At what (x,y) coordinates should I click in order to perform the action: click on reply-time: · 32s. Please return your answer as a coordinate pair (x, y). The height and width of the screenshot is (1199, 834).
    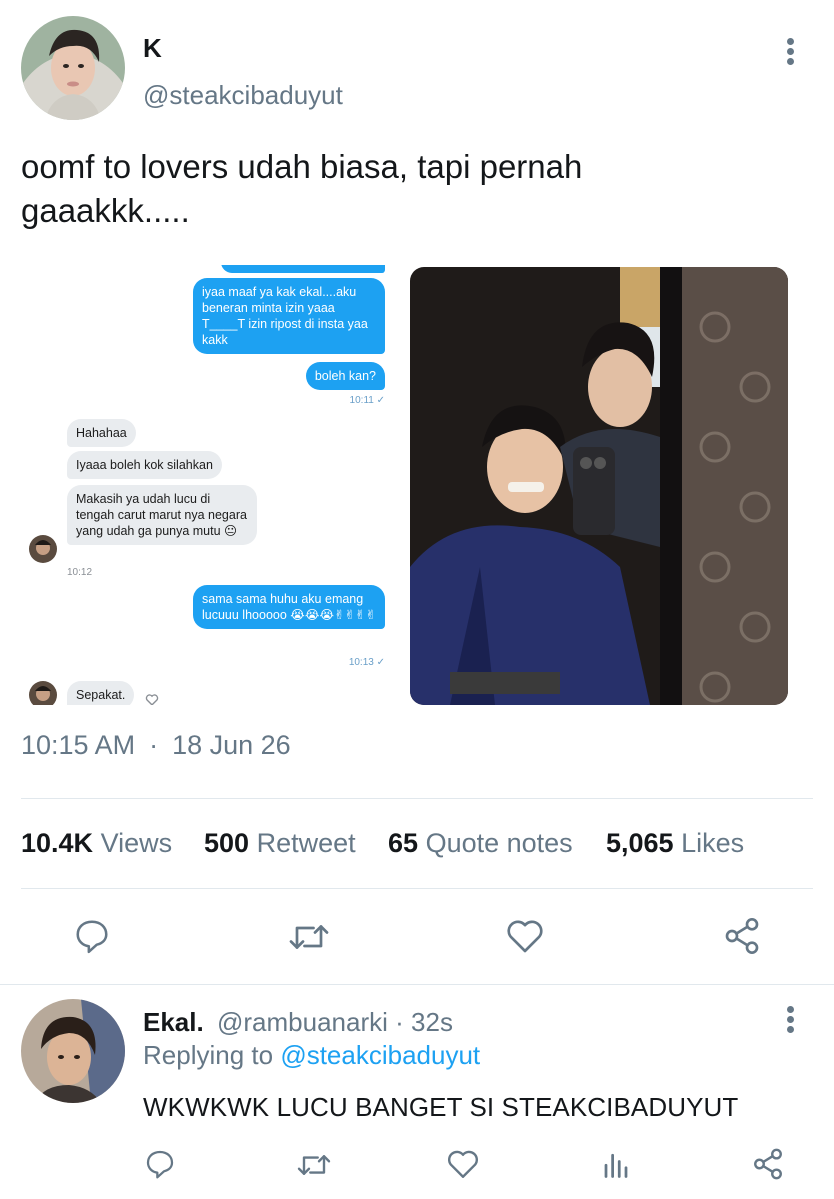
    Looking at the image, I should click on (424, 1022).